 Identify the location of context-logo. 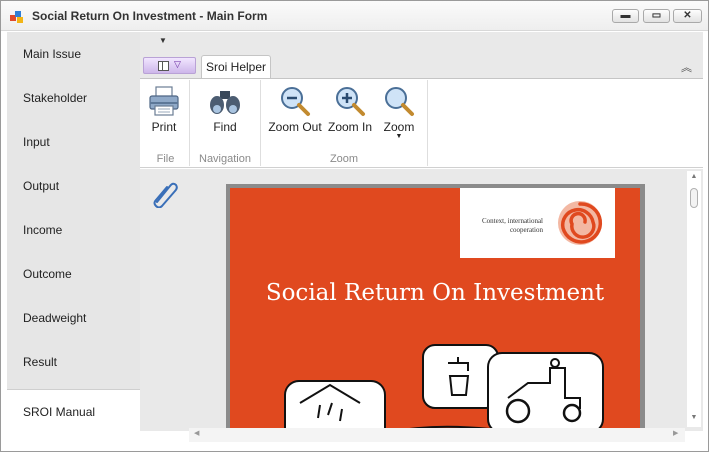
(580, 223).